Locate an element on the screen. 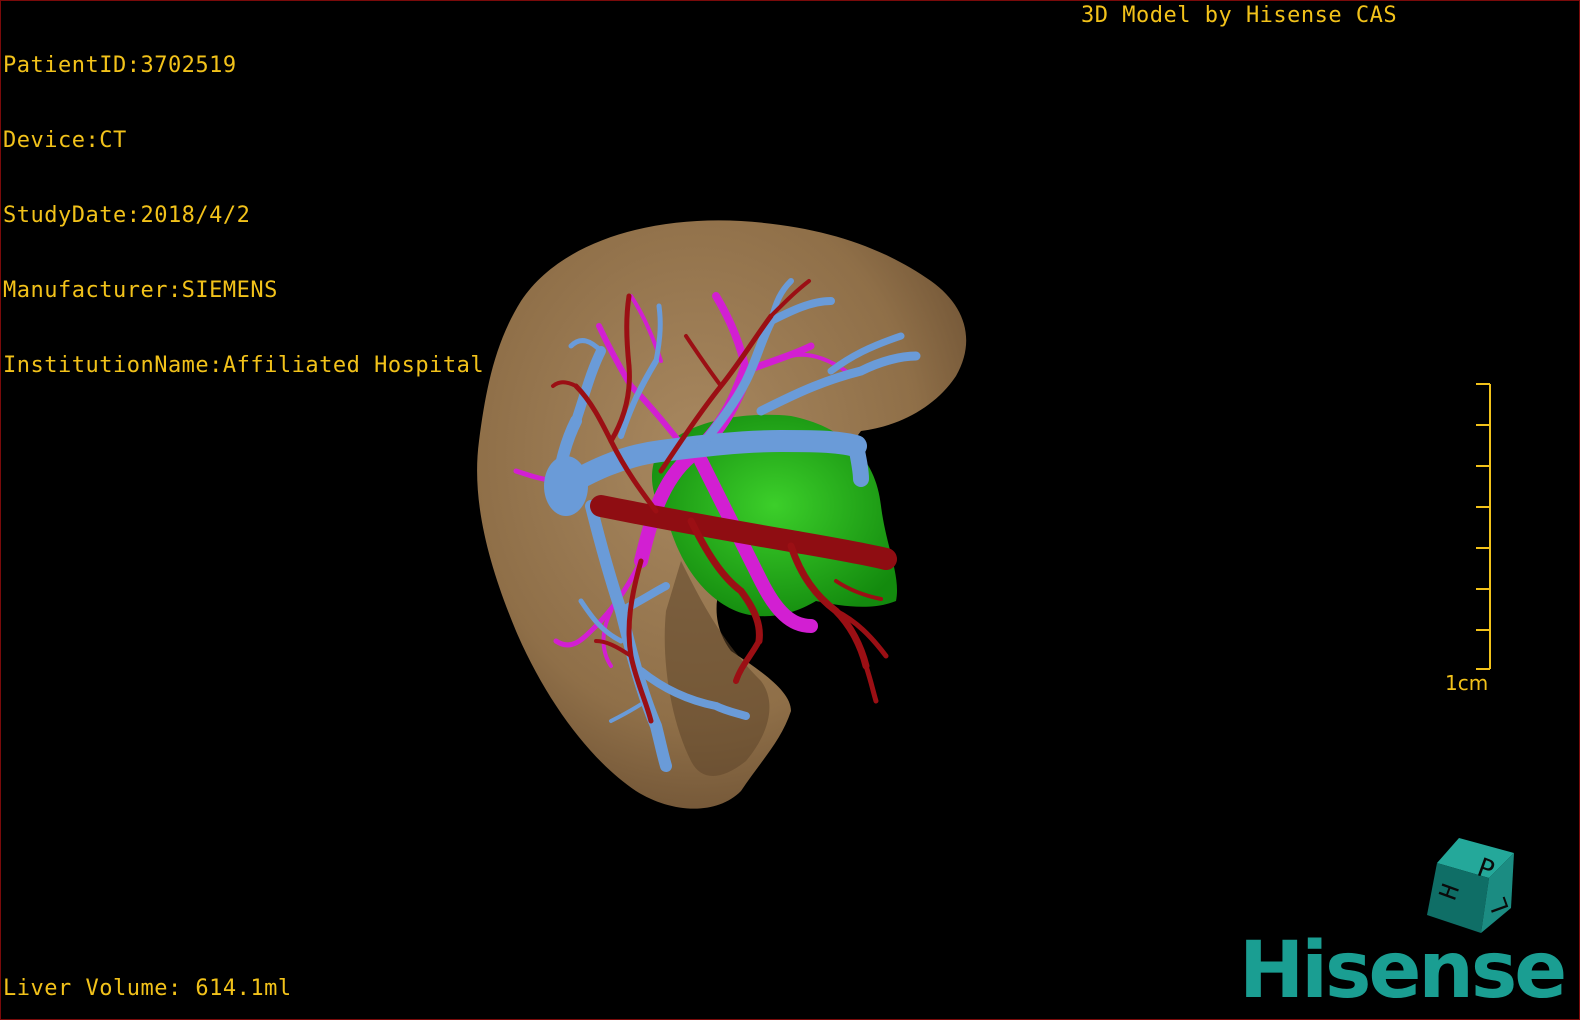 Image resolution: width=1580 pixels, height=1020 pixels. orientation-cube: P H L is located at coordinates (1471, 885).